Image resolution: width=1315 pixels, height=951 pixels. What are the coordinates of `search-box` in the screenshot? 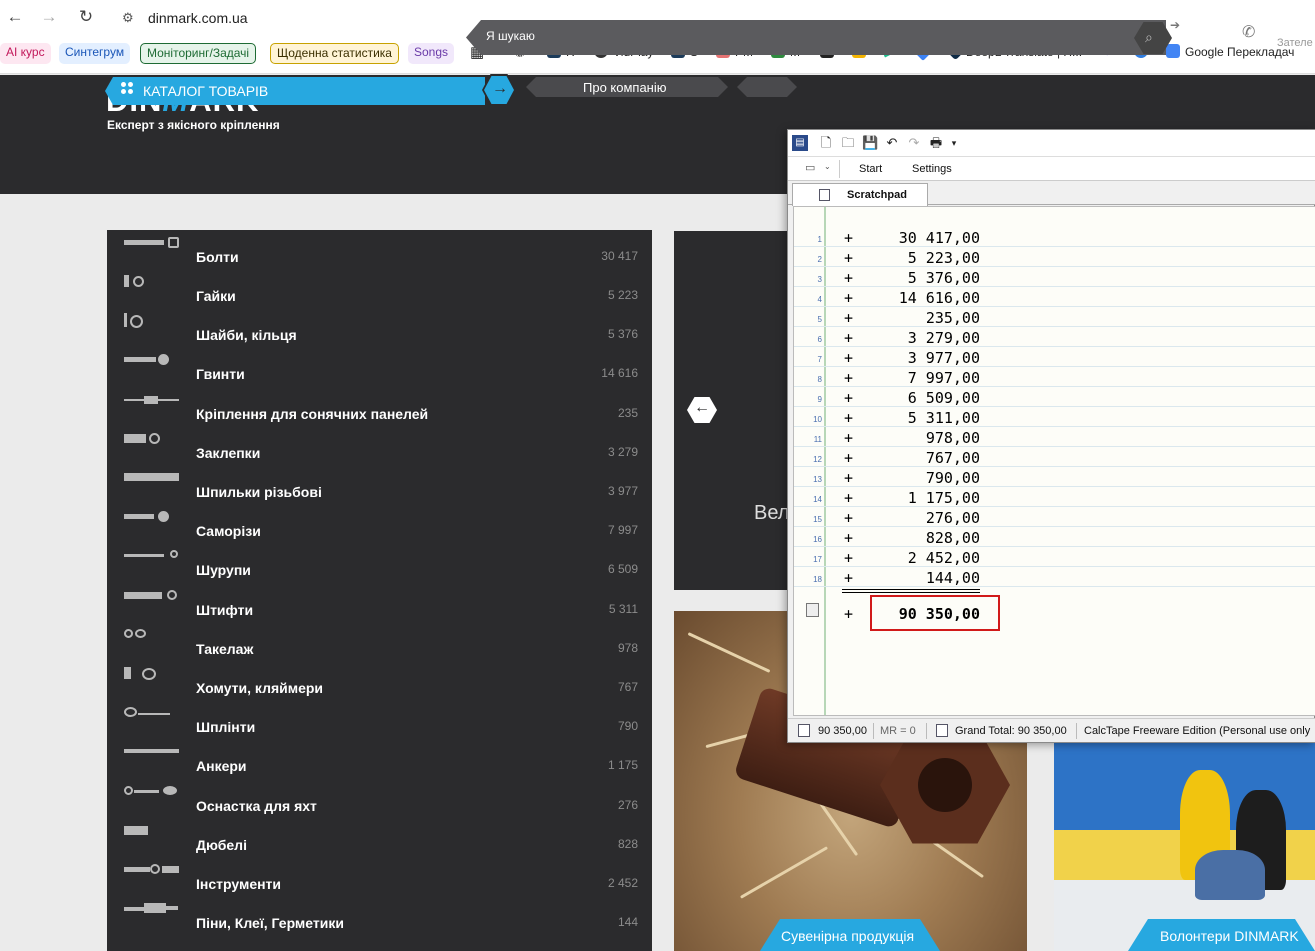 It's located at (816, 37).